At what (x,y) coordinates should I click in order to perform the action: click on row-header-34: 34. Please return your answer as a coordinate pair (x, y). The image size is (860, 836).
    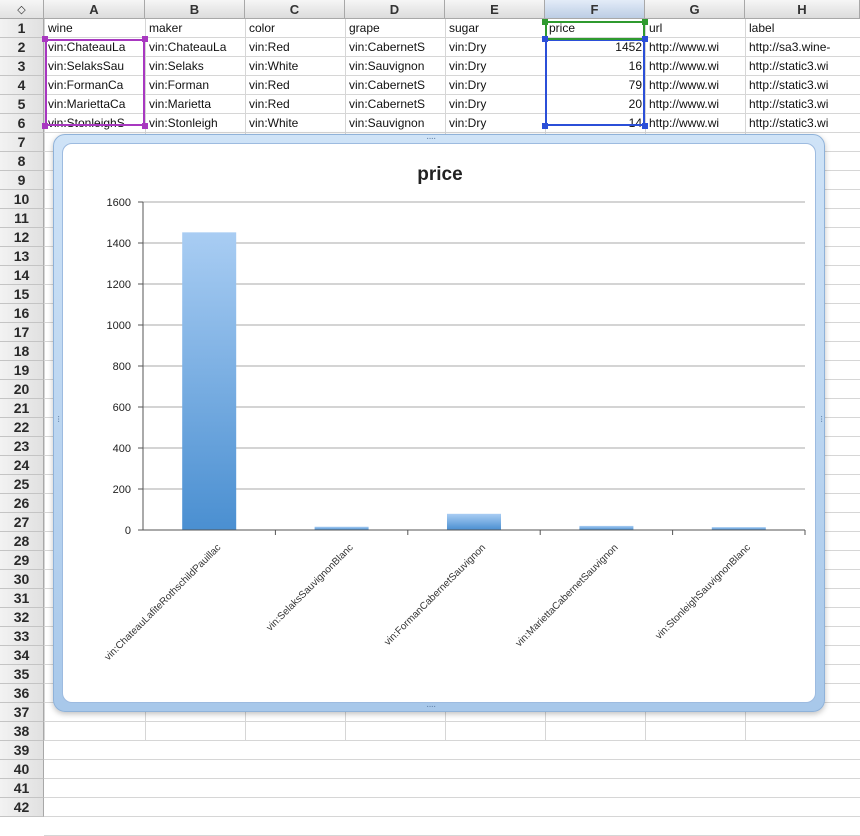
    Looking at the image, I should click on (22, 655).